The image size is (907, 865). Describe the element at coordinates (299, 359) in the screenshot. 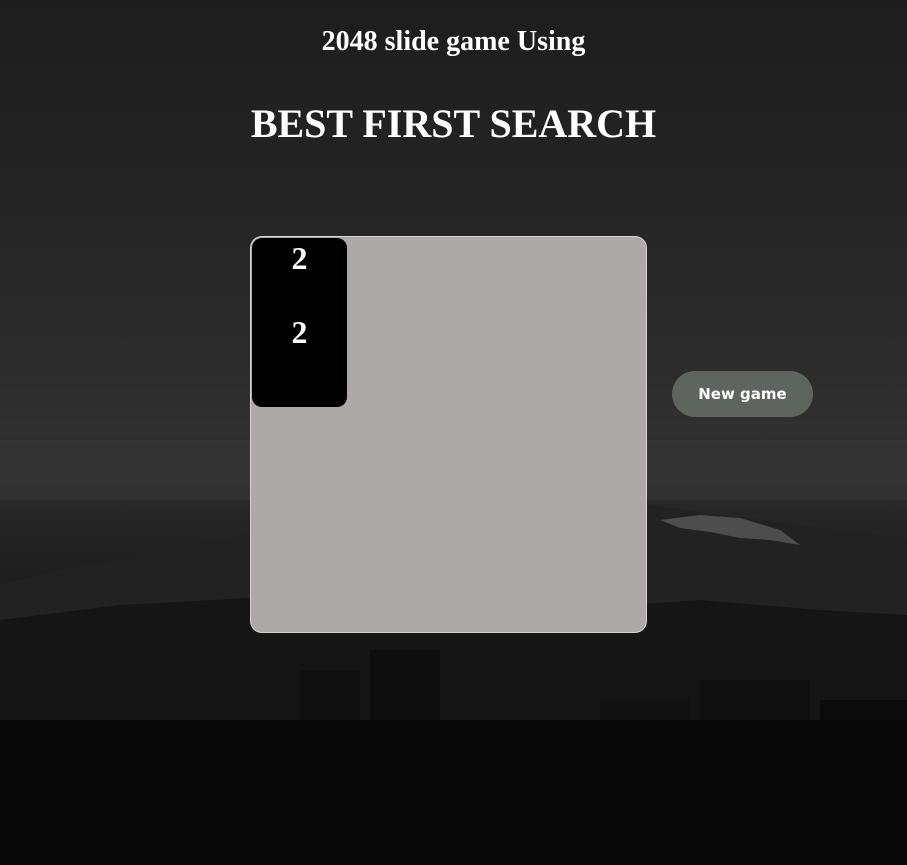

I see `tile-r1-c0: 2` at that location.